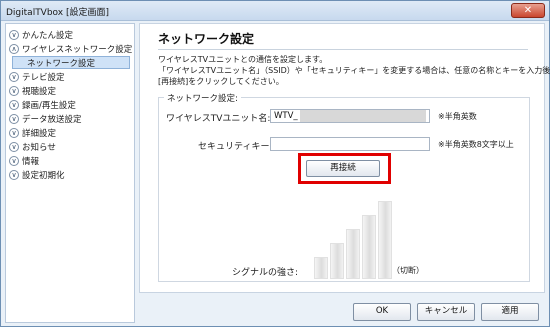 The width and height of the screenshot is (550, 327). What do you see at coordinates (446, 312) in the screenshot?
I see `cancel-button: キャンセル` at bounding box center [446, 312].